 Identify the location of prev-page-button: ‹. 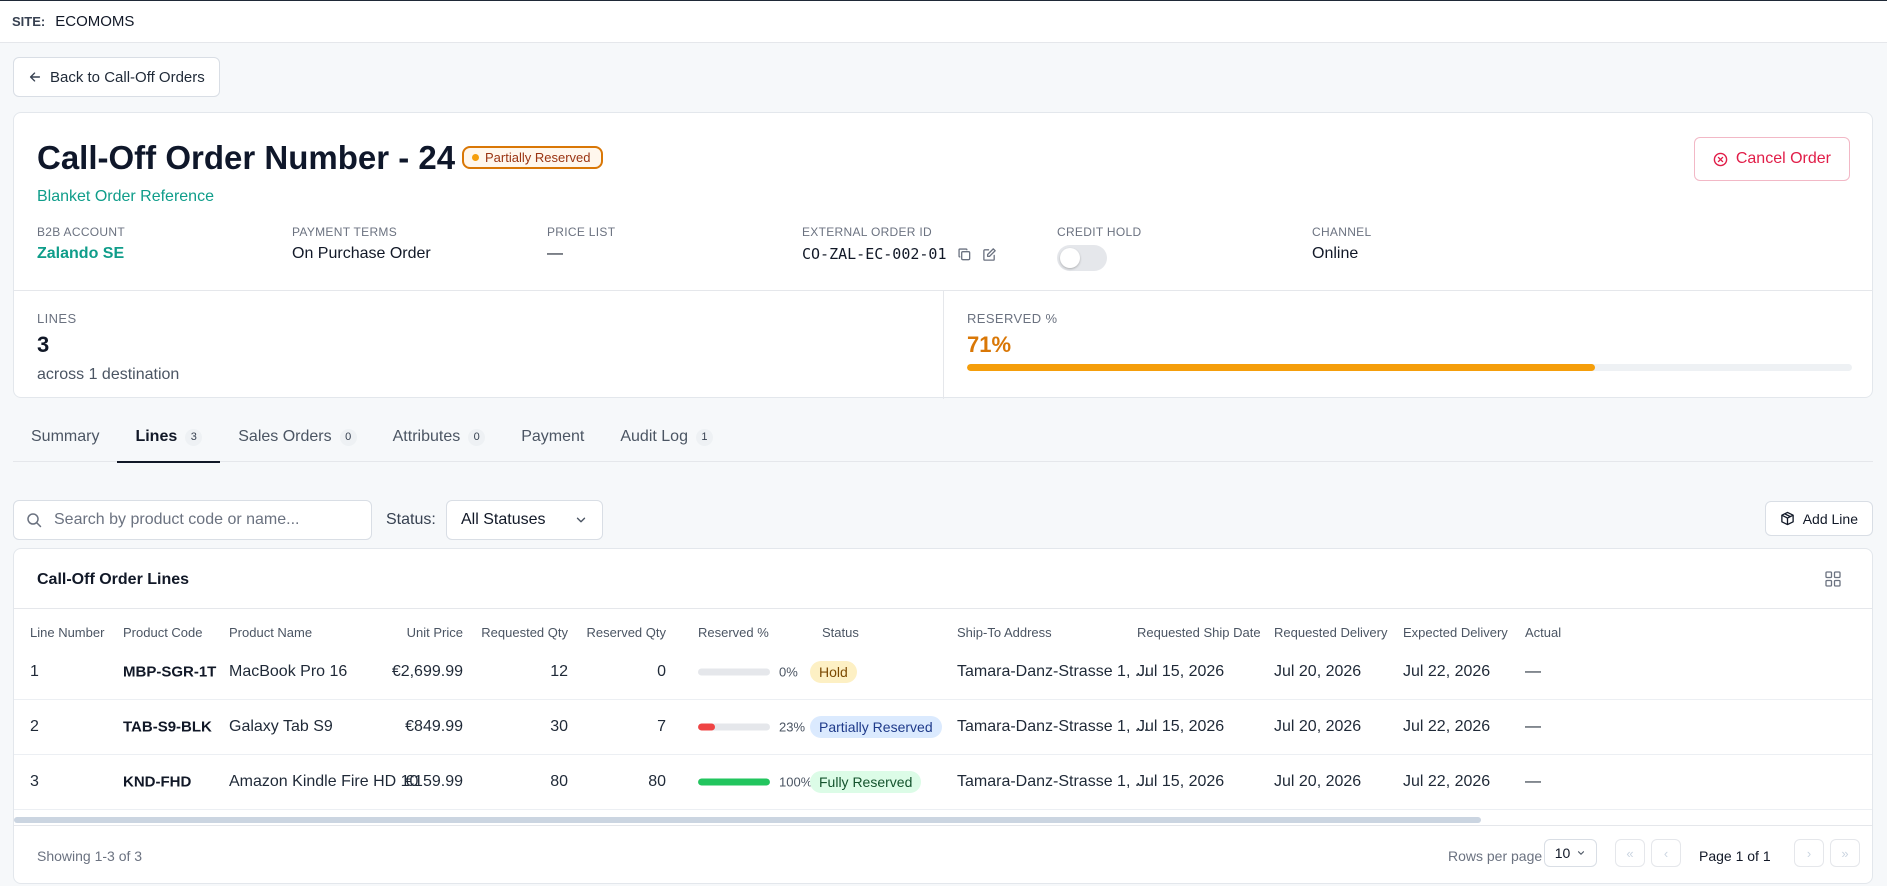
(1666, 853).